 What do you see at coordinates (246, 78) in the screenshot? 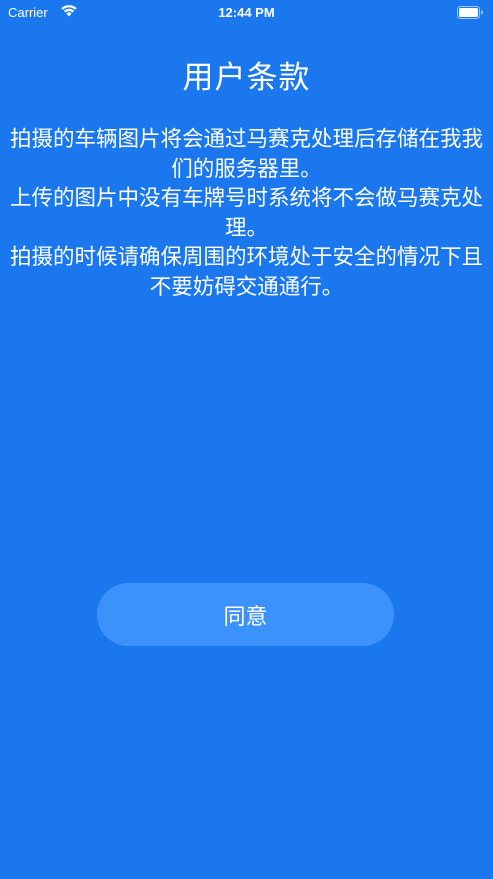
I see `page-title: 用户条款` at bounding box center [246, 78].